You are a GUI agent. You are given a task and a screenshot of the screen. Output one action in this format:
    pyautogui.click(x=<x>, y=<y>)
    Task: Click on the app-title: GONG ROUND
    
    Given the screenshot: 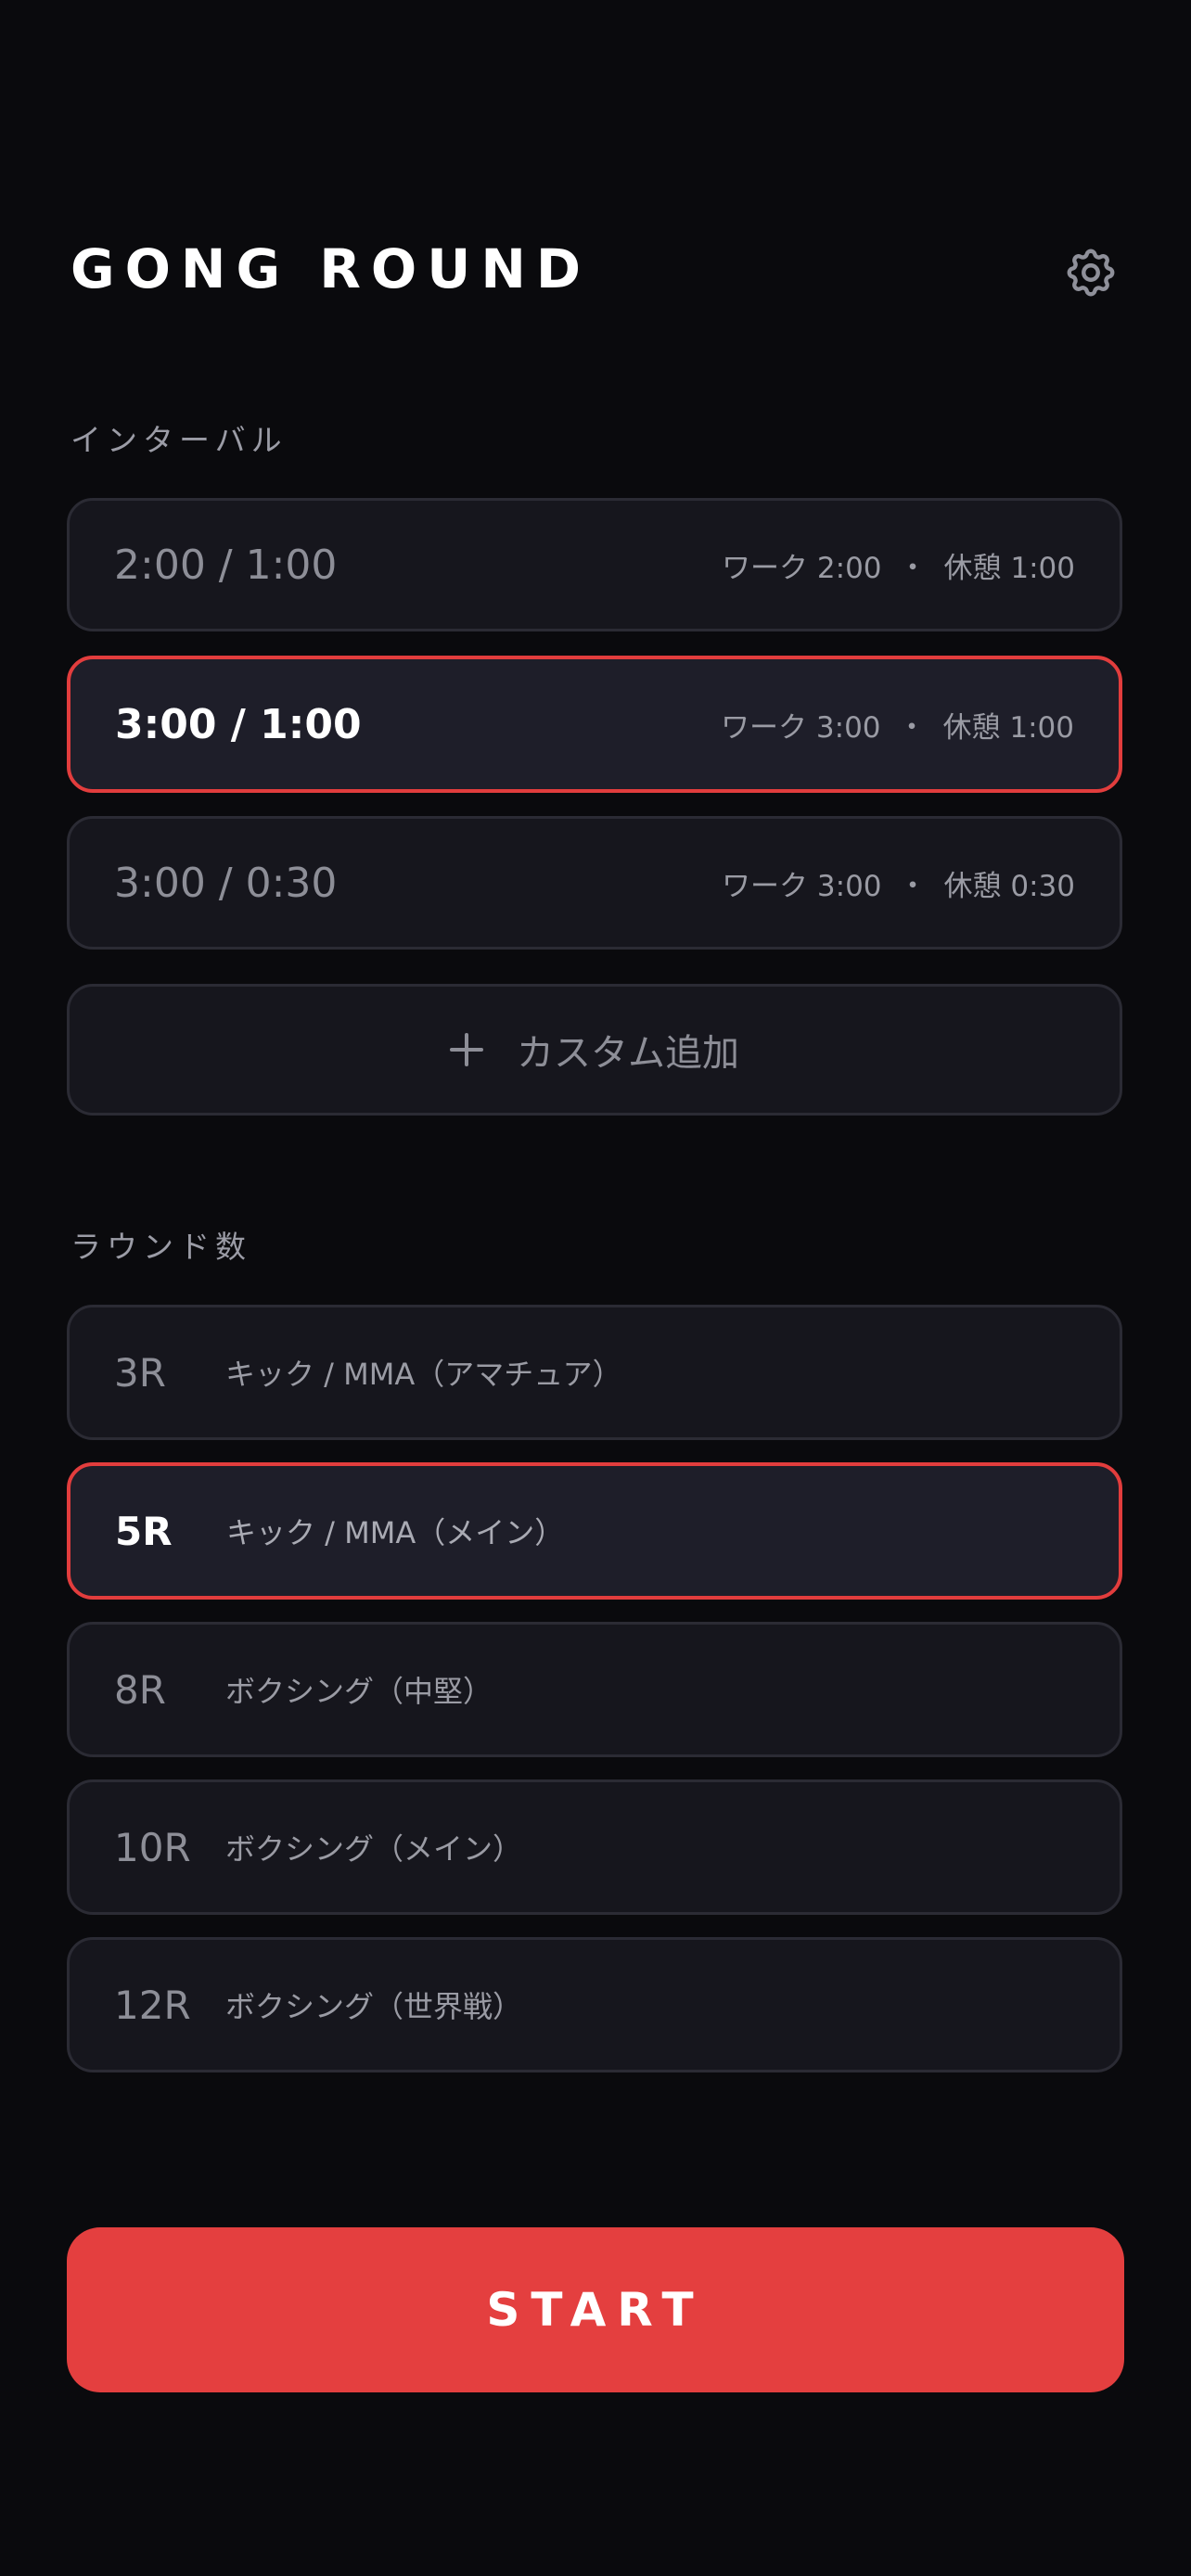 What is the action you would take?
    pyautogui.click(x=331, y=268)
    